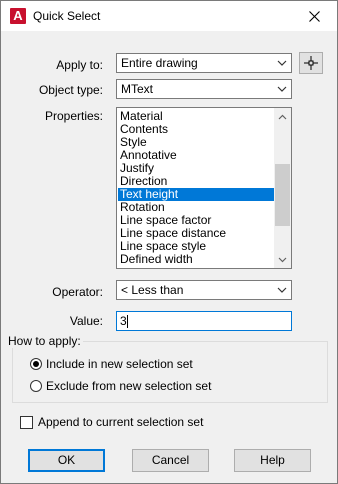 This screenshot has height=484, width=338. Describe the element at coordinates (67, 16) in the screenshot. I see `window-title: Quick Select` at that location.